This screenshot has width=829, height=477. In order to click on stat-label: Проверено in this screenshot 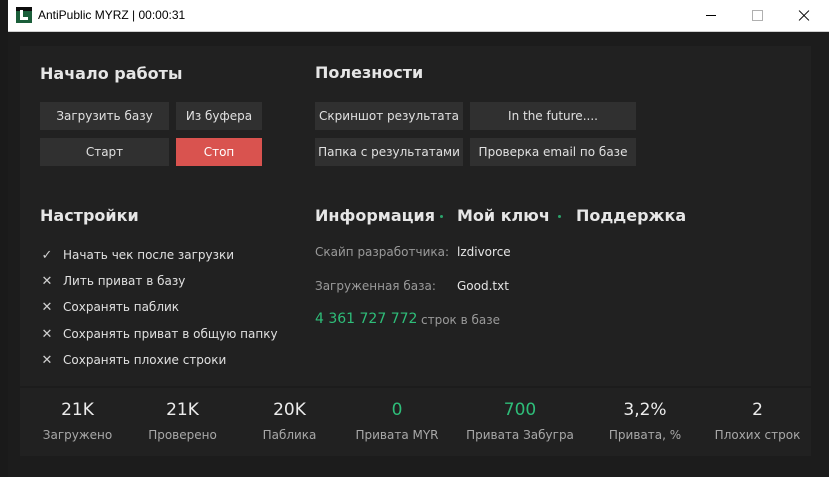, I will do `click(182, 435)`.